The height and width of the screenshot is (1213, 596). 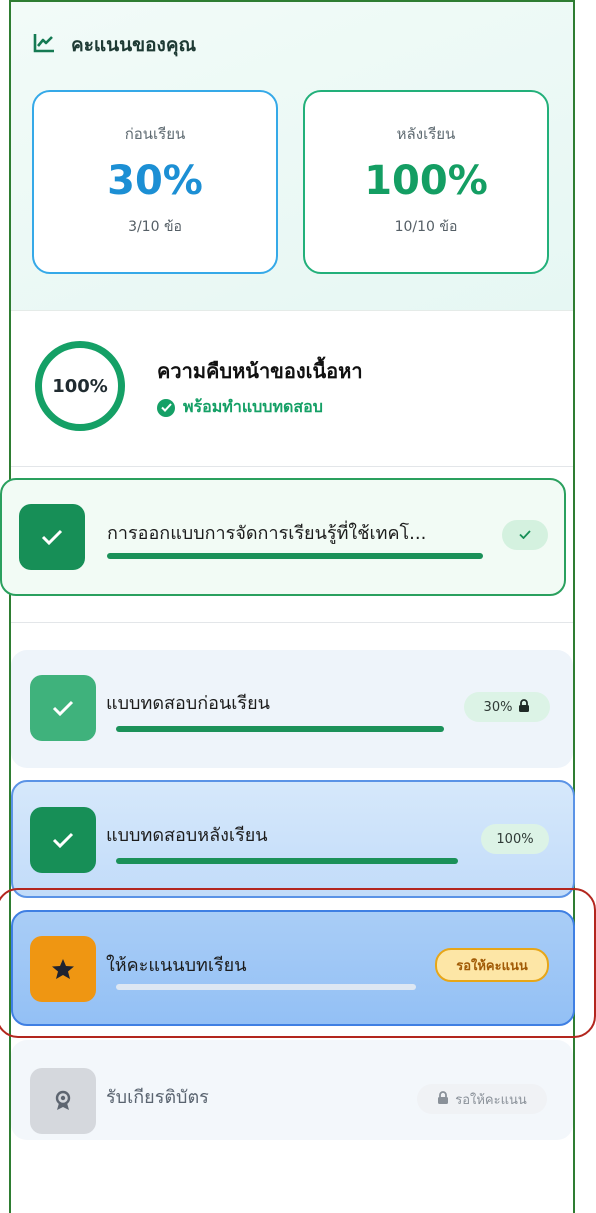 I want to click on step-rate-lesson: ให้คะแนนบทเรียน รอให้คะแนน, so click(x=293, y=968).